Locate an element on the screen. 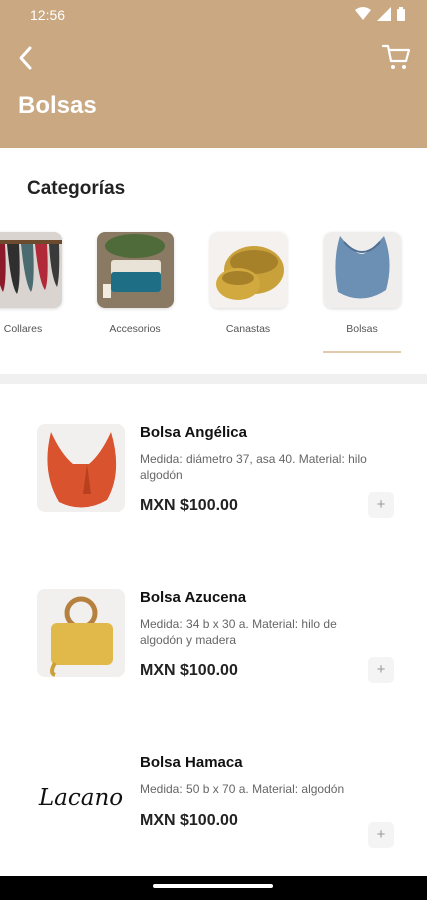 The height and width of the screenshot is (900, 427). accessories-thumbnail is located at coordinates (135, 270).